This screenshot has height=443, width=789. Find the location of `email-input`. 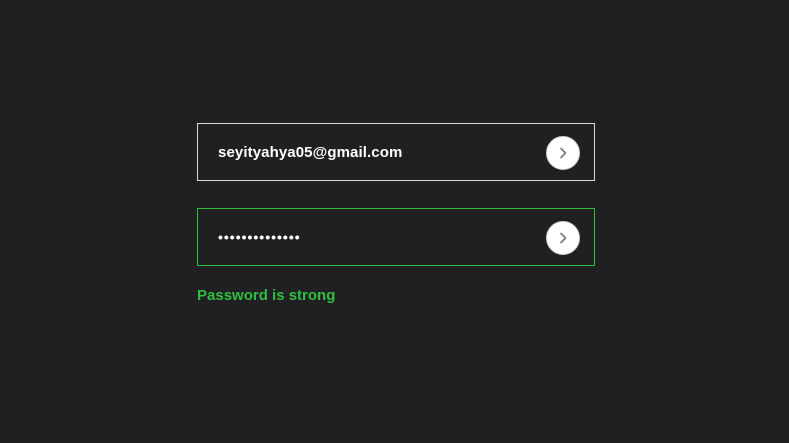

email-input is located at coordinates (368, 152).